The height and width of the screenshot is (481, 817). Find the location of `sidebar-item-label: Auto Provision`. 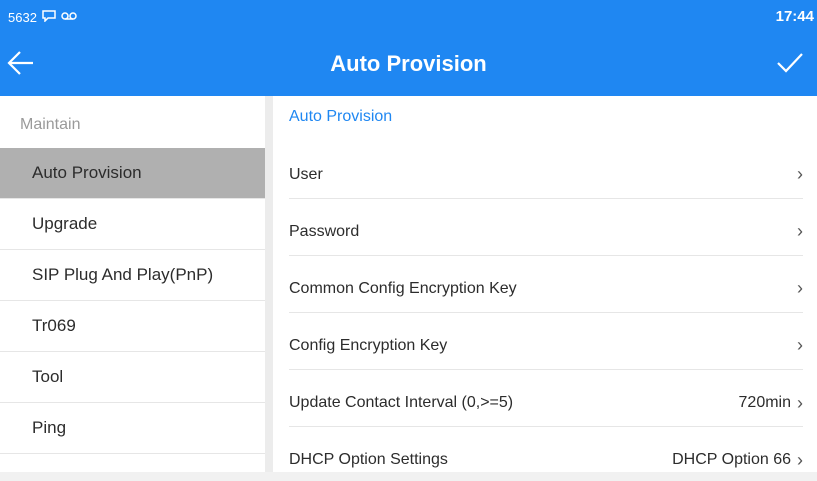

sidebar-item-label: Auto Provision is located at coordinates (87, 172).